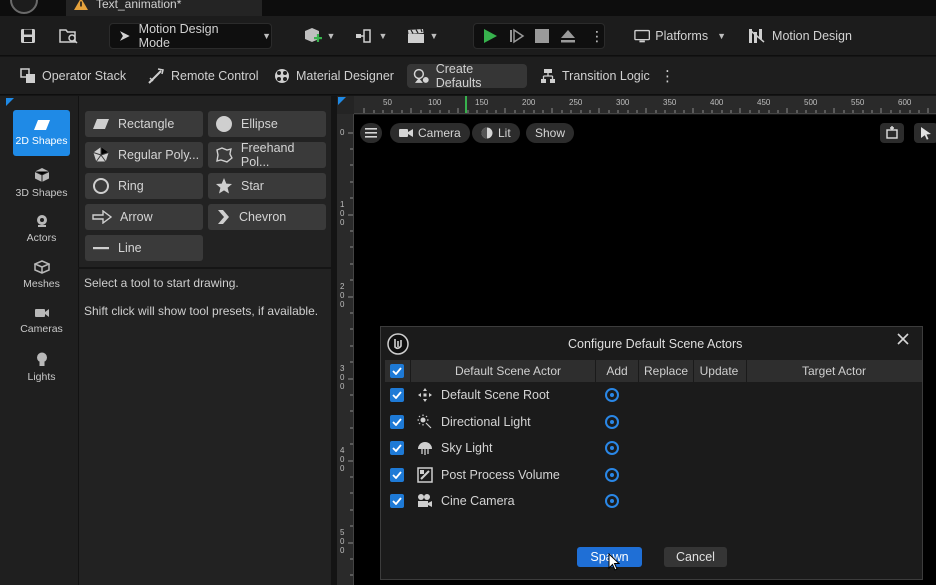 The image size is (936, 585). I want to click on step-button, so click(517, 36).